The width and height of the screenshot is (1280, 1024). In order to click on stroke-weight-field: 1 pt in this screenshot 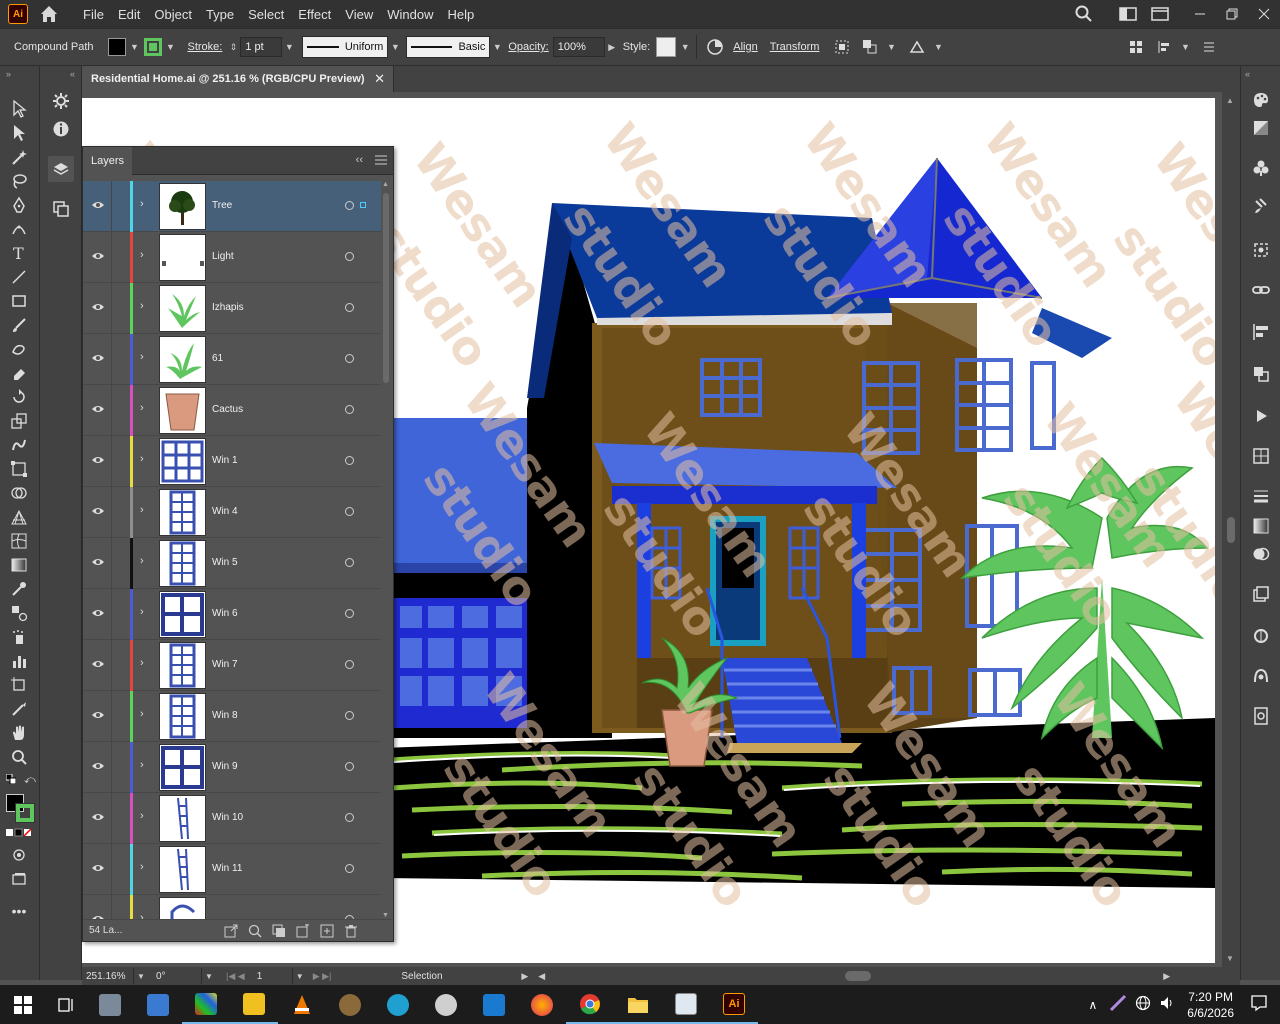, I will do `click(261, 47)`.